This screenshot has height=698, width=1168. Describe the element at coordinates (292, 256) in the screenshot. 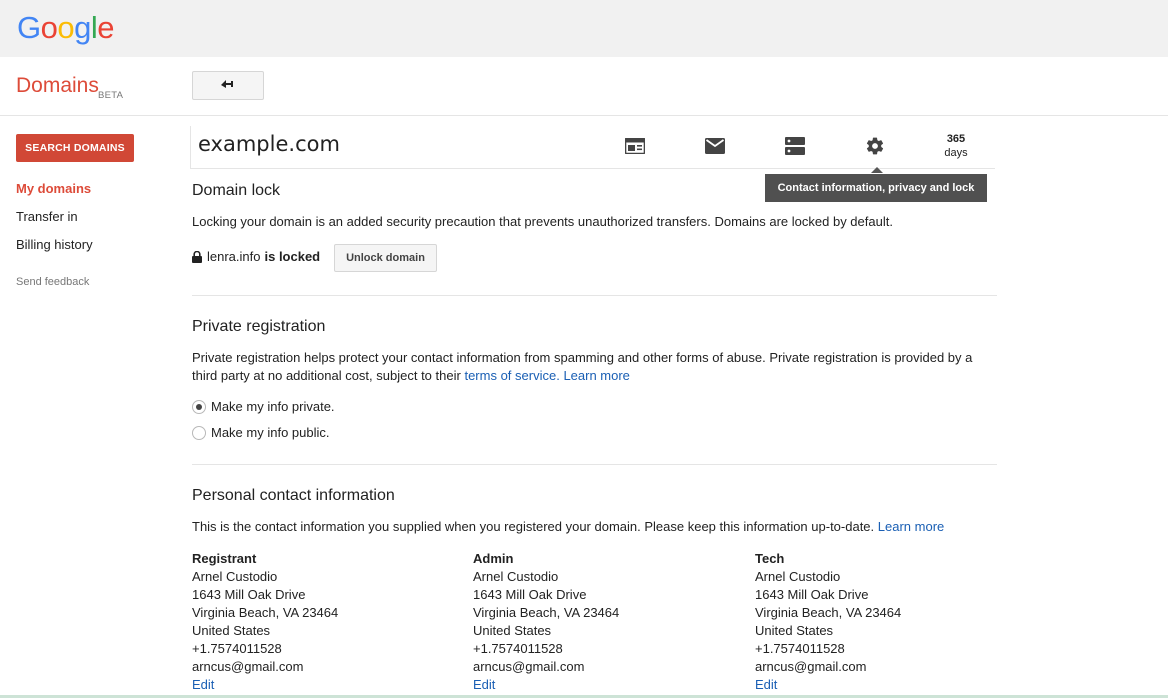

I see `locked-status-text: is locked` at that location.